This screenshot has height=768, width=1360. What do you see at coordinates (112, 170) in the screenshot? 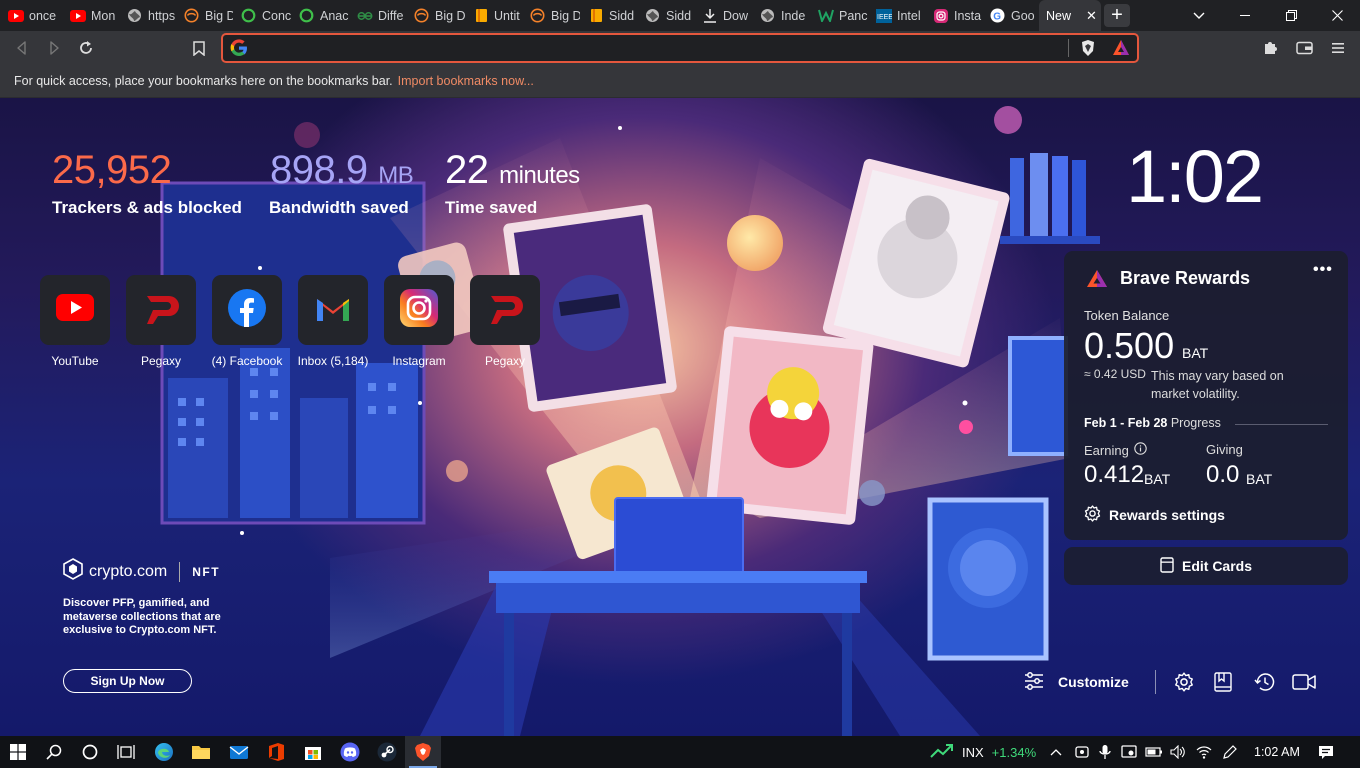
I see `trackers-count: 25,952` at bounding box center [112, 170].